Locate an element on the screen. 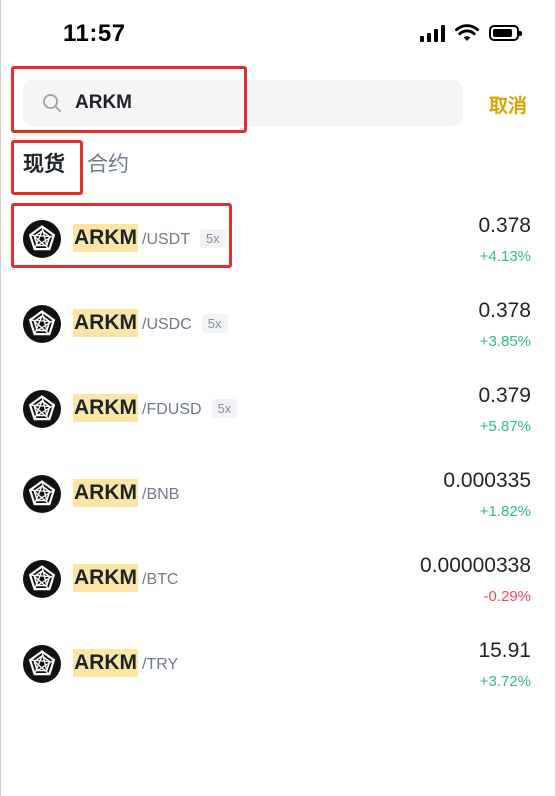  last-price: 0.00000338 is located at coordinates (475, 565).